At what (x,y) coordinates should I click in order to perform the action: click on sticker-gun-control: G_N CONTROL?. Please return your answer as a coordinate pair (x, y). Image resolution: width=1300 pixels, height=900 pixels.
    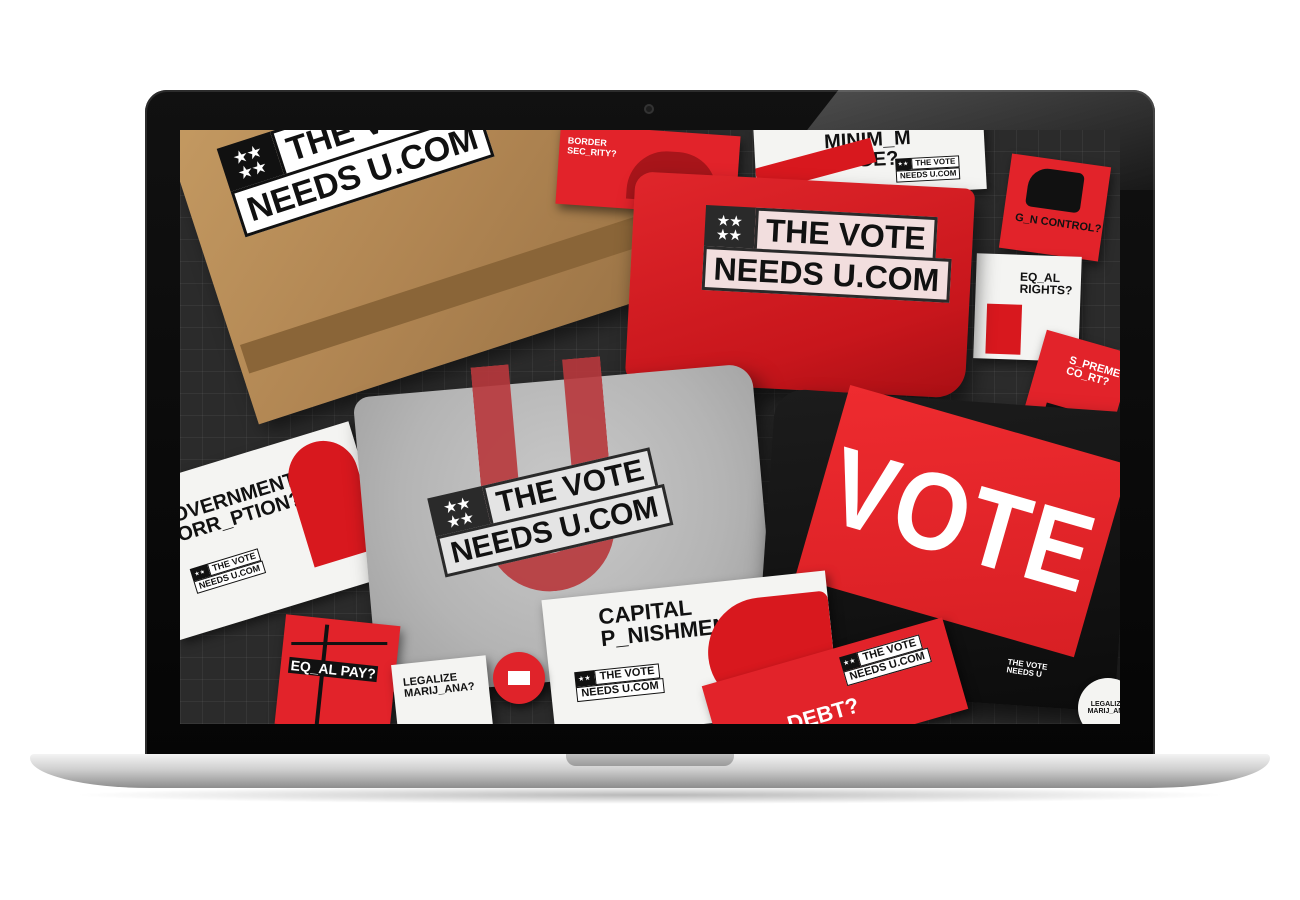
    Looking at the image, I should click on (1055, 207).